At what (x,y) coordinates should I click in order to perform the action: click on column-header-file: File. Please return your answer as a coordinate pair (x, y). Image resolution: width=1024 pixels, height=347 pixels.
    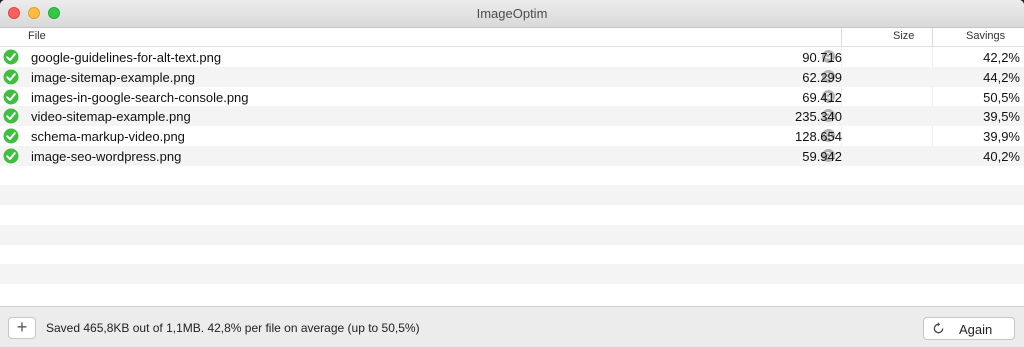
    Looking at the image, I should click on (37, 36).